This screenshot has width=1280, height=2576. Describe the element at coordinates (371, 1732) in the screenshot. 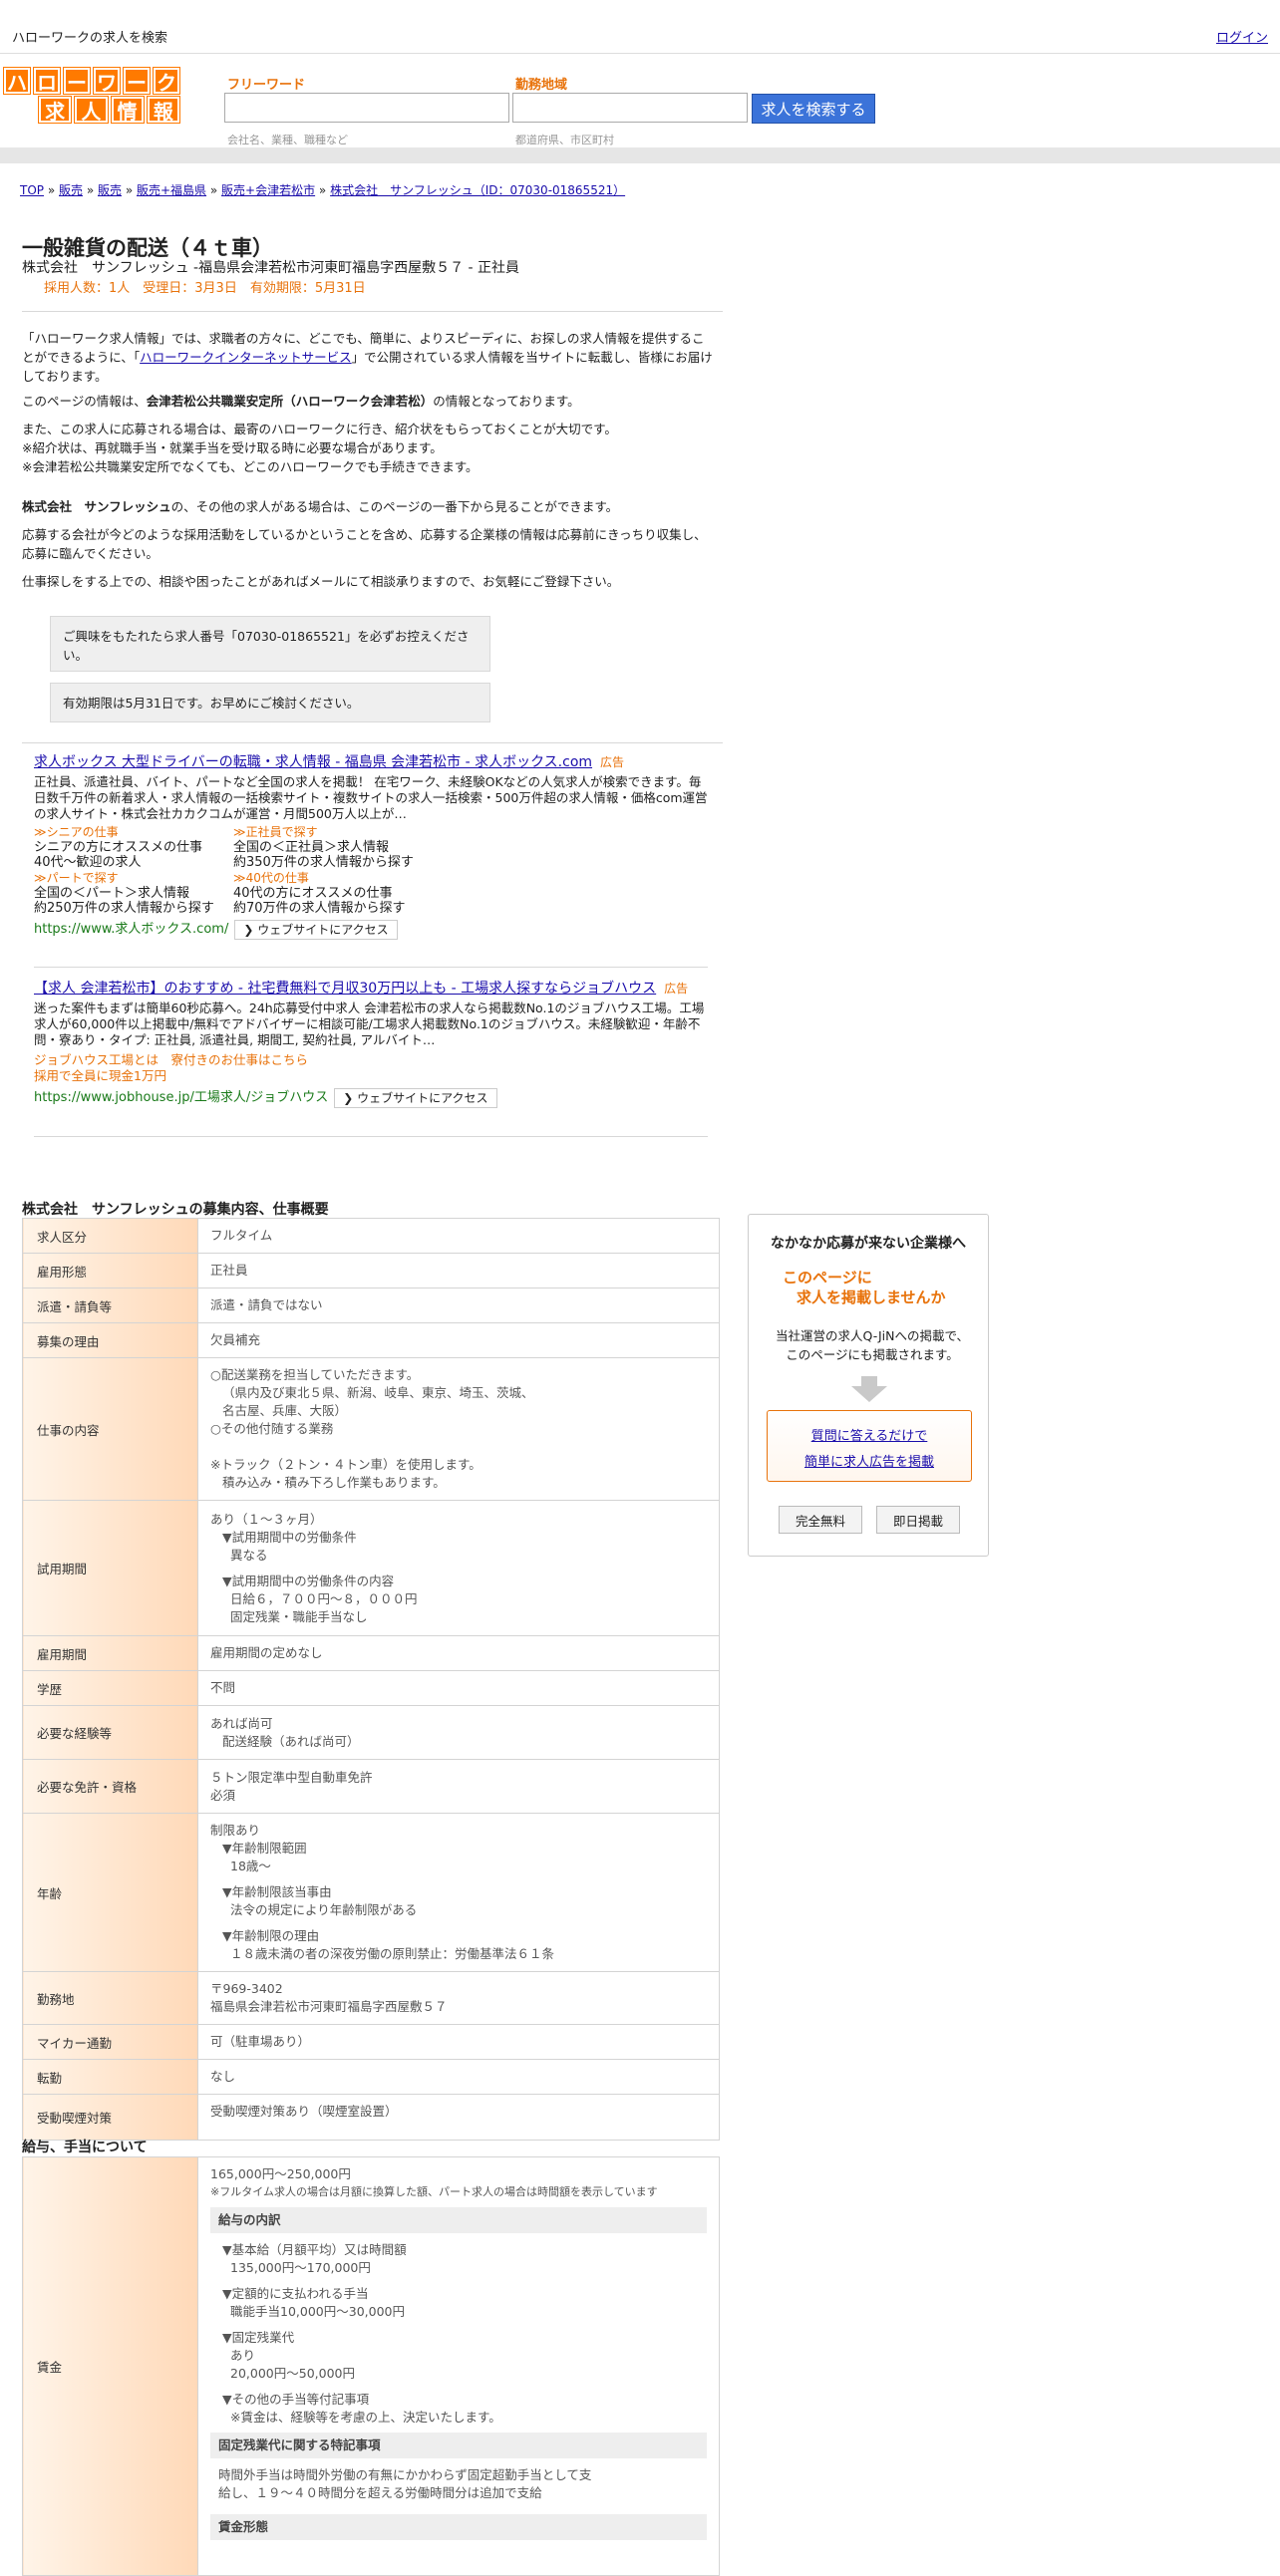

I see `table-row: 必要な経験等 あれば尚可 配送経験（あれば尚可）` at that location.